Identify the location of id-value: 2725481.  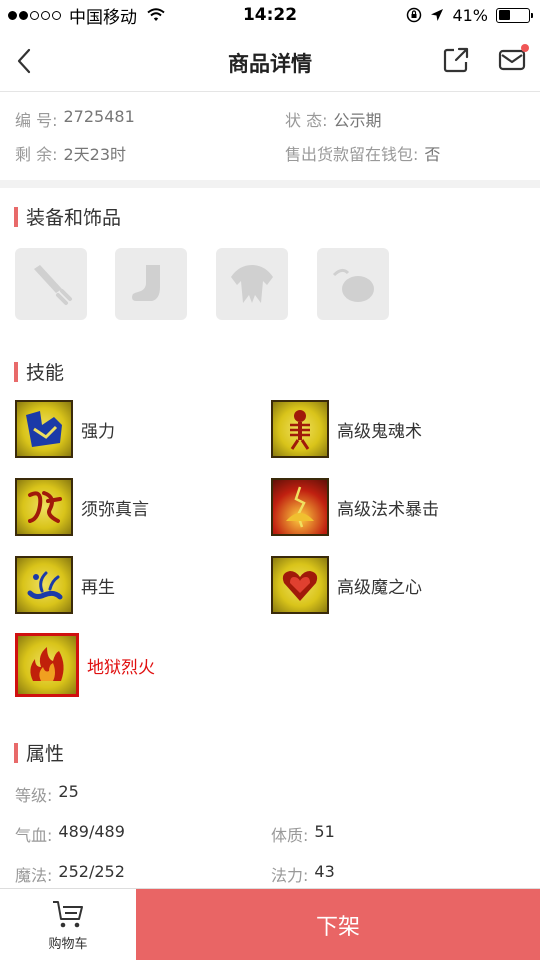
(99, 116).